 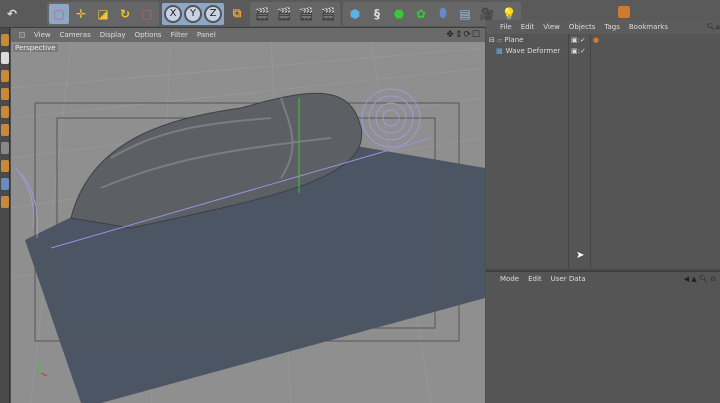 What do you see at coordinates (12, 14) in the screenshot?
I see `undo-icon: ↶` at bounding box center [12, 14].